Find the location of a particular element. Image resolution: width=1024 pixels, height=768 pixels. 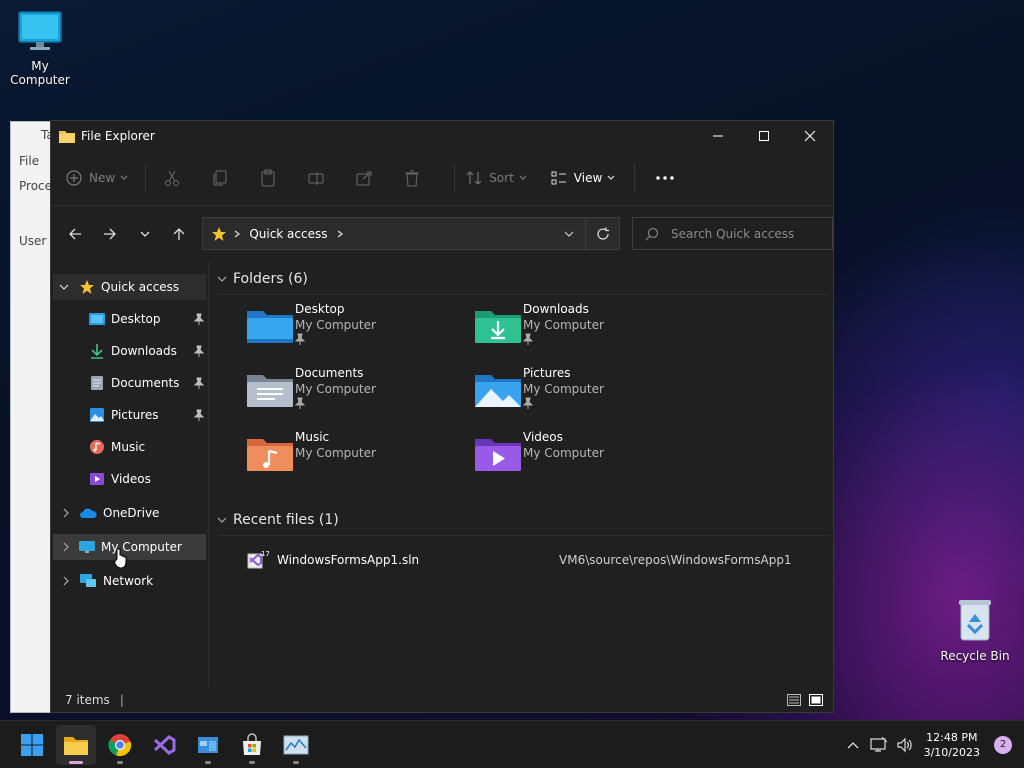

cut-button is located at coordinates (172, 178).